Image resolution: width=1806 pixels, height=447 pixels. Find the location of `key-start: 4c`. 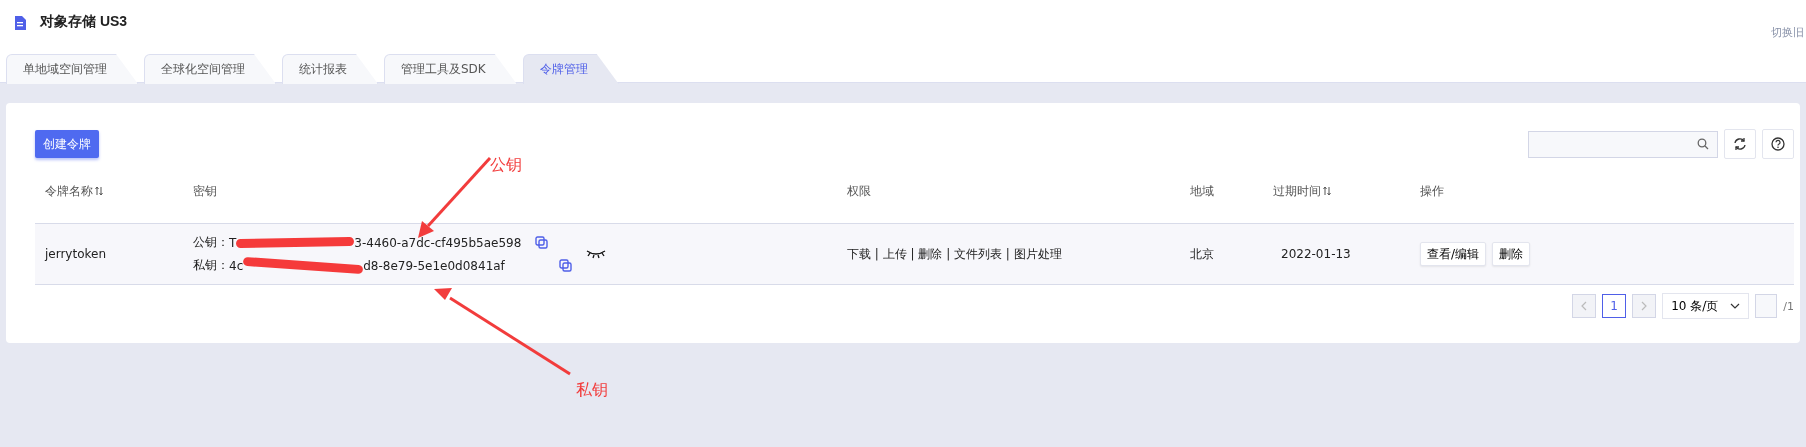

key-start: 4c is located at coordinates (236, 265).